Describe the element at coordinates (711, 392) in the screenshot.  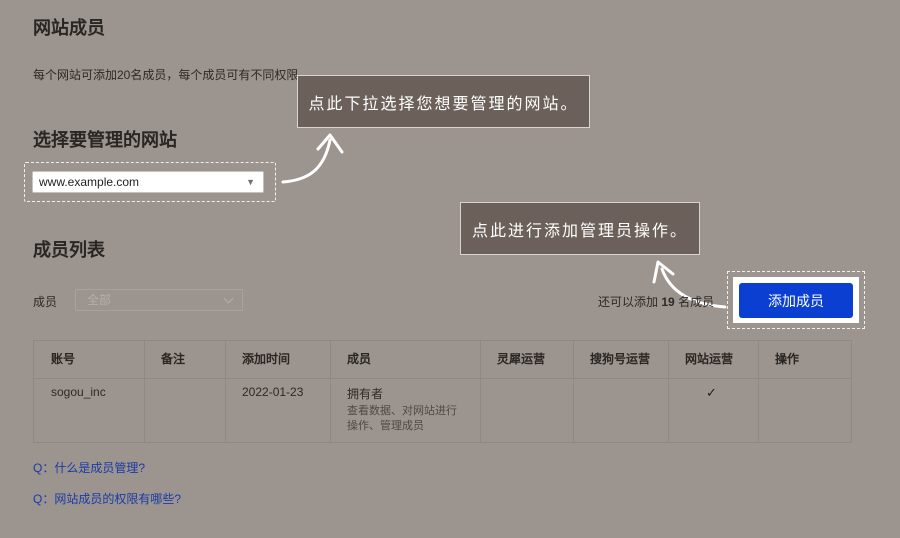
I see `checkmark-icon: ✓` at that location.